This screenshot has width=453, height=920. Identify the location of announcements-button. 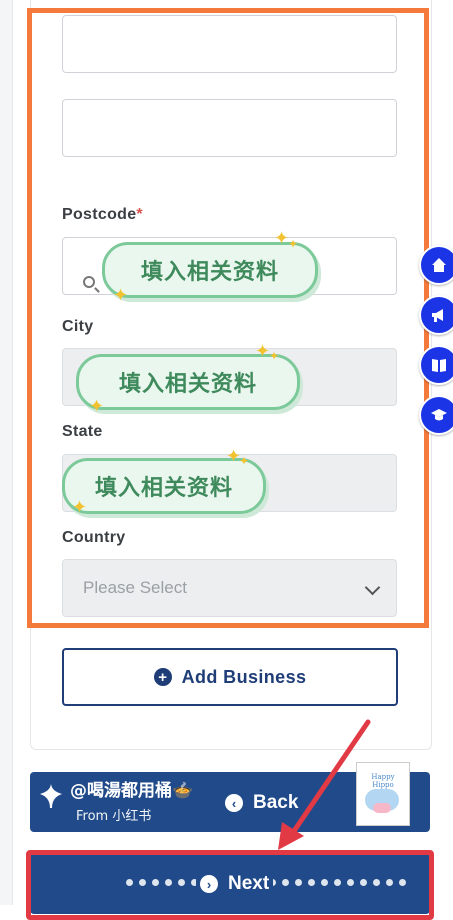
(436, 315).